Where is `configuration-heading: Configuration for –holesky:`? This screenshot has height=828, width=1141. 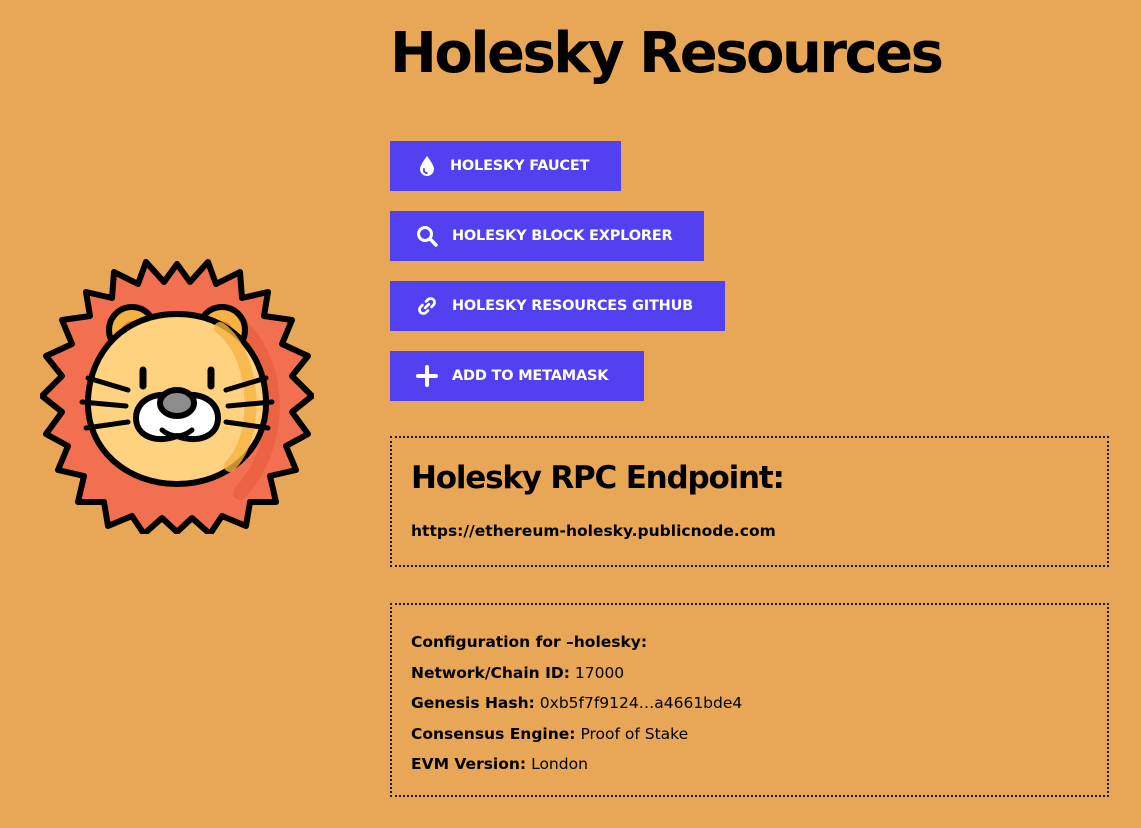 configuration-heading: Configuration for –holesky: is located at coordinates (576, 642).